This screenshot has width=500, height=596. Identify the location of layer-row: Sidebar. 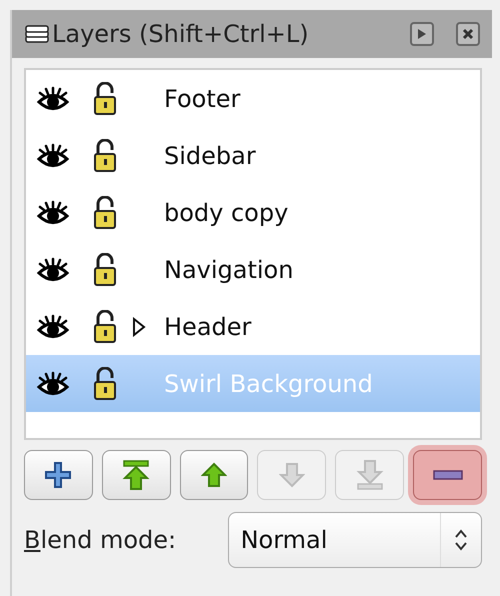
(253, 155).